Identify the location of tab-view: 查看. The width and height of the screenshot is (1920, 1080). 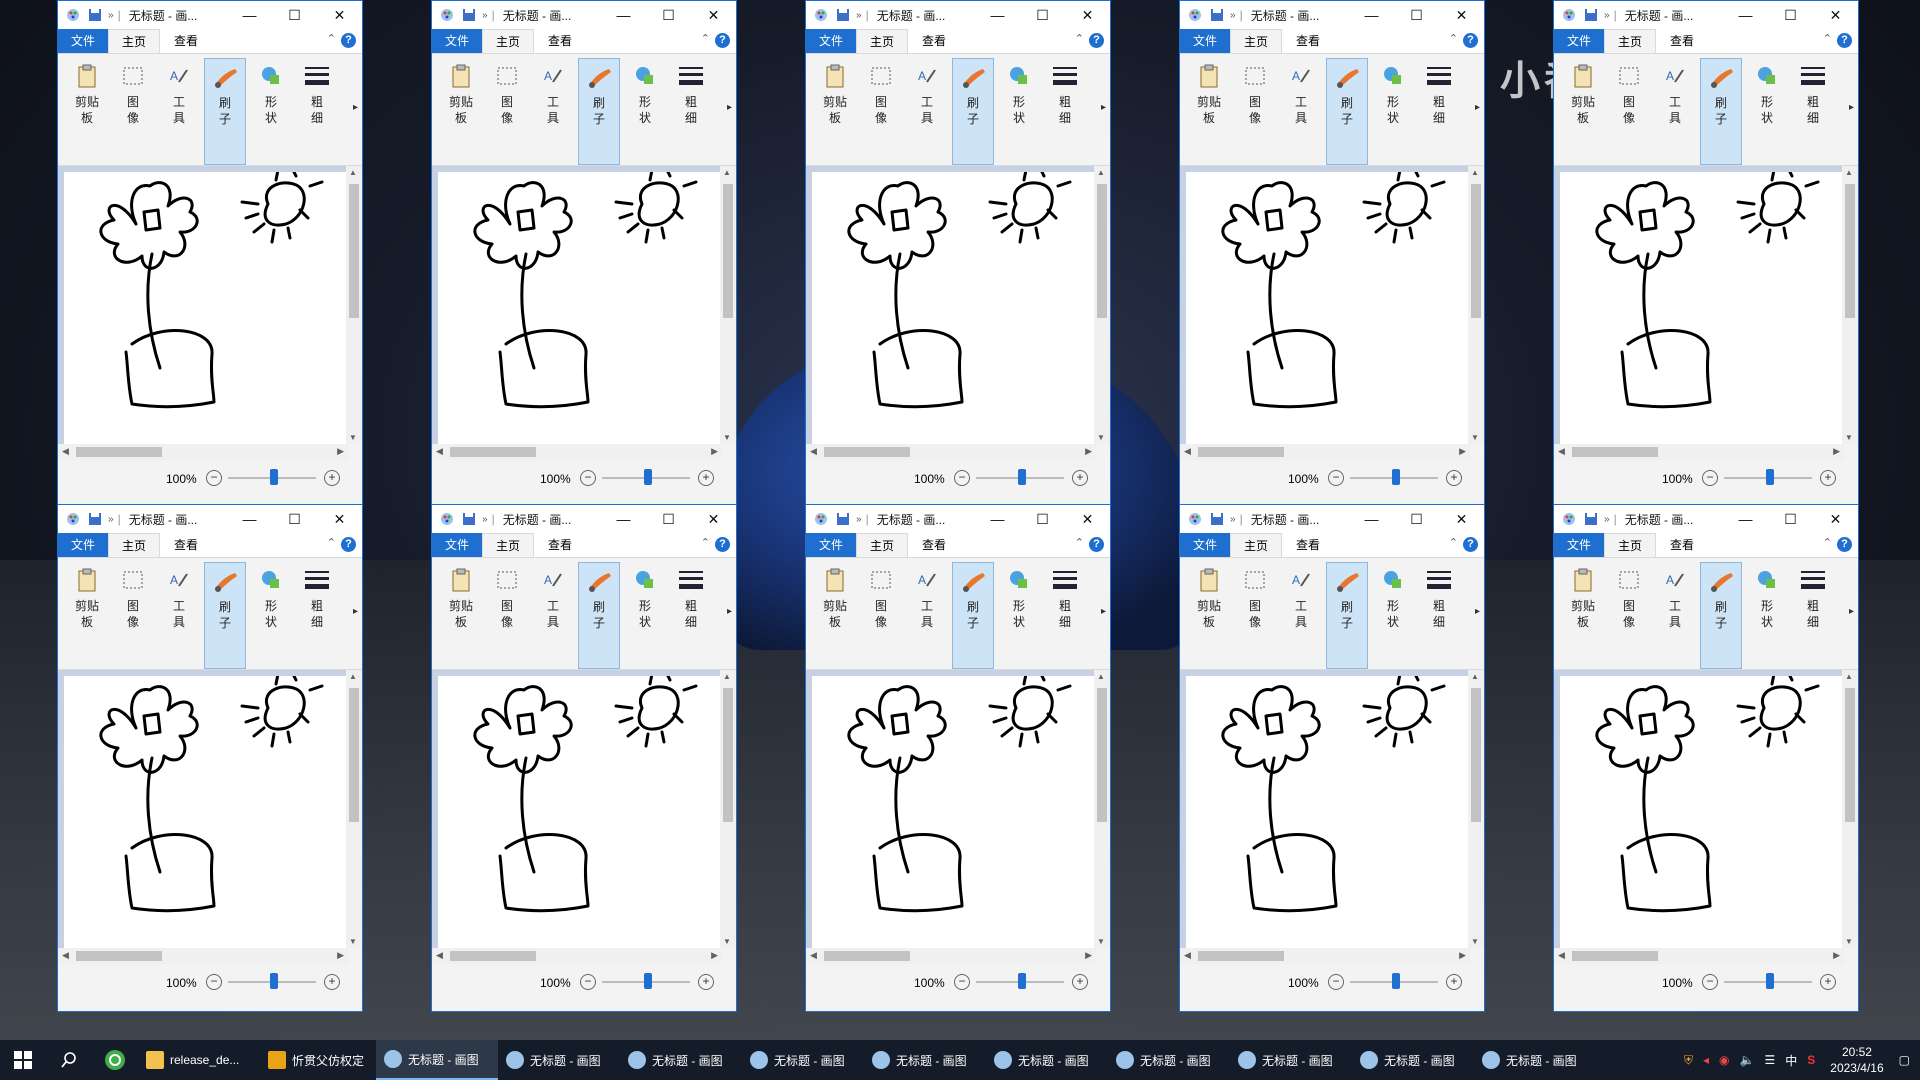
(934, 41).